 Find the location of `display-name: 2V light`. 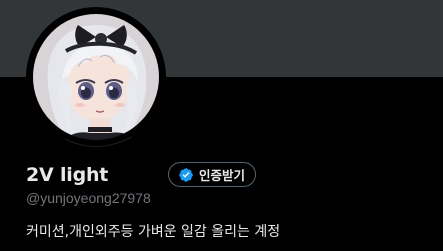

display-name: 2V light is located at coordinates (67, 175).